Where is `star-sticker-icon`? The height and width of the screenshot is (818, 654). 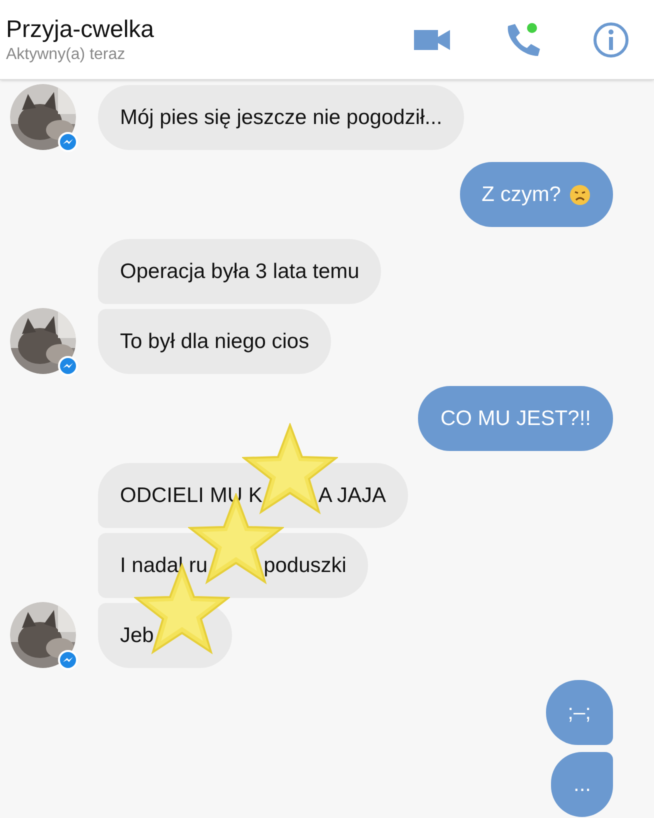
star-sticker-icon is located at coordinates (290, 468).